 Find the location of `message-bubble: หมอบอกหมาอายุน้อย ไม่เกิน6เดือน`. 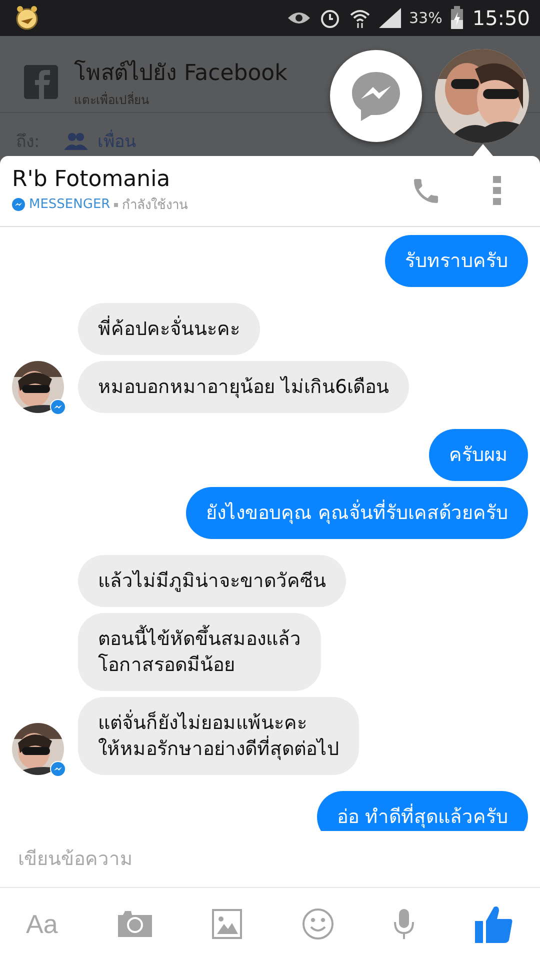

message-bubble: หมอบอกหมาอายุน้อย ไม่เกิน6เดือน is located at coordinates (244, 387).